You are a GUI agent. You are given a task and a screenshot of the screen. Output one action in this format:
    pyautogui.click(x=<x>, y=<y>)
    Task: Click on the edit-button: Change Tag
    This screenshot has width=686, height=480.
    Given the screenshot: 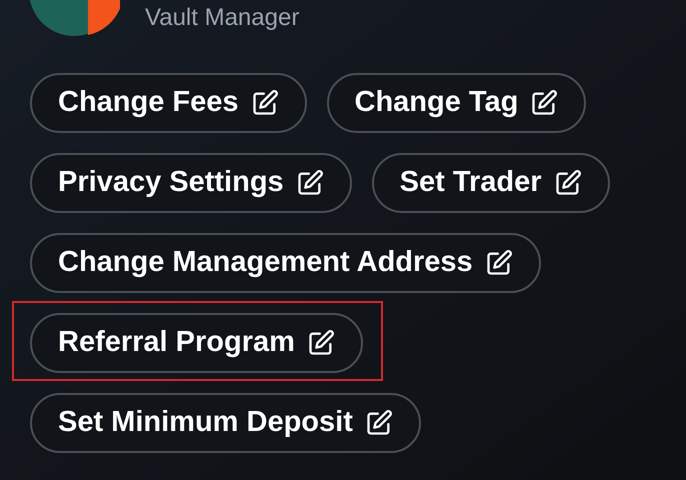 What is the action you would take?
    pyautogui.click(x=456, y=103)
    